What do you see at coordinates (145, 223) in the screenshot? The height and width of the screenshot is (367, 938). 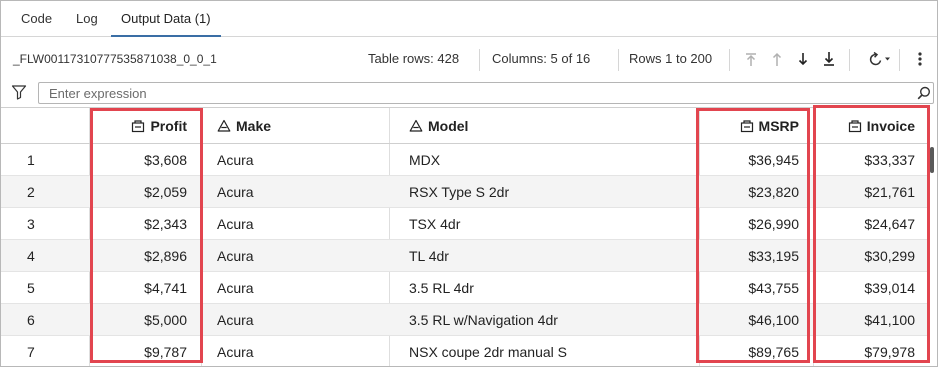 I see `cell-profit: $2,343` at bounding box center [145, 223].